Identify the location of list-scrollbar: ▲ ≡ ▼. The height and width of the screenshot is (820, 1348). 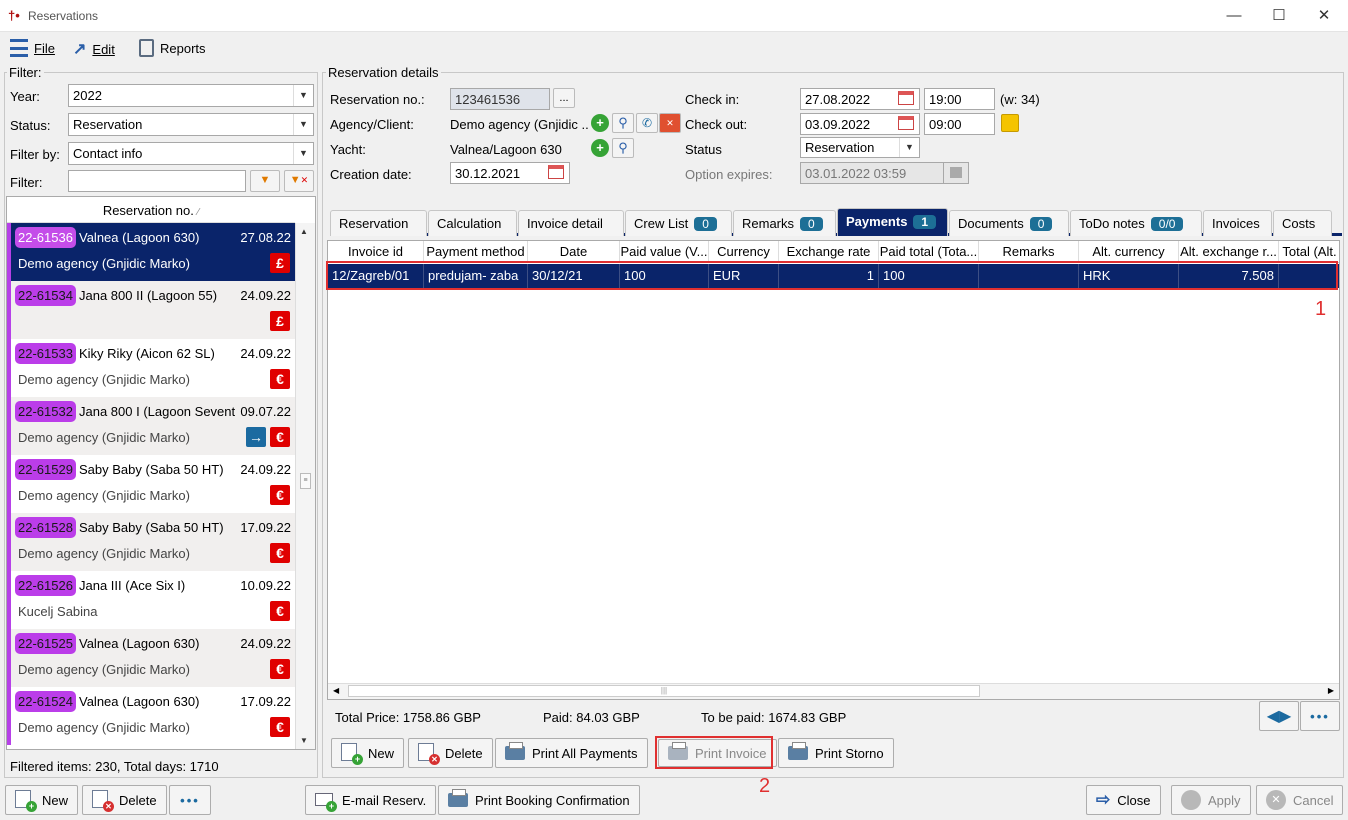
(305, 486).